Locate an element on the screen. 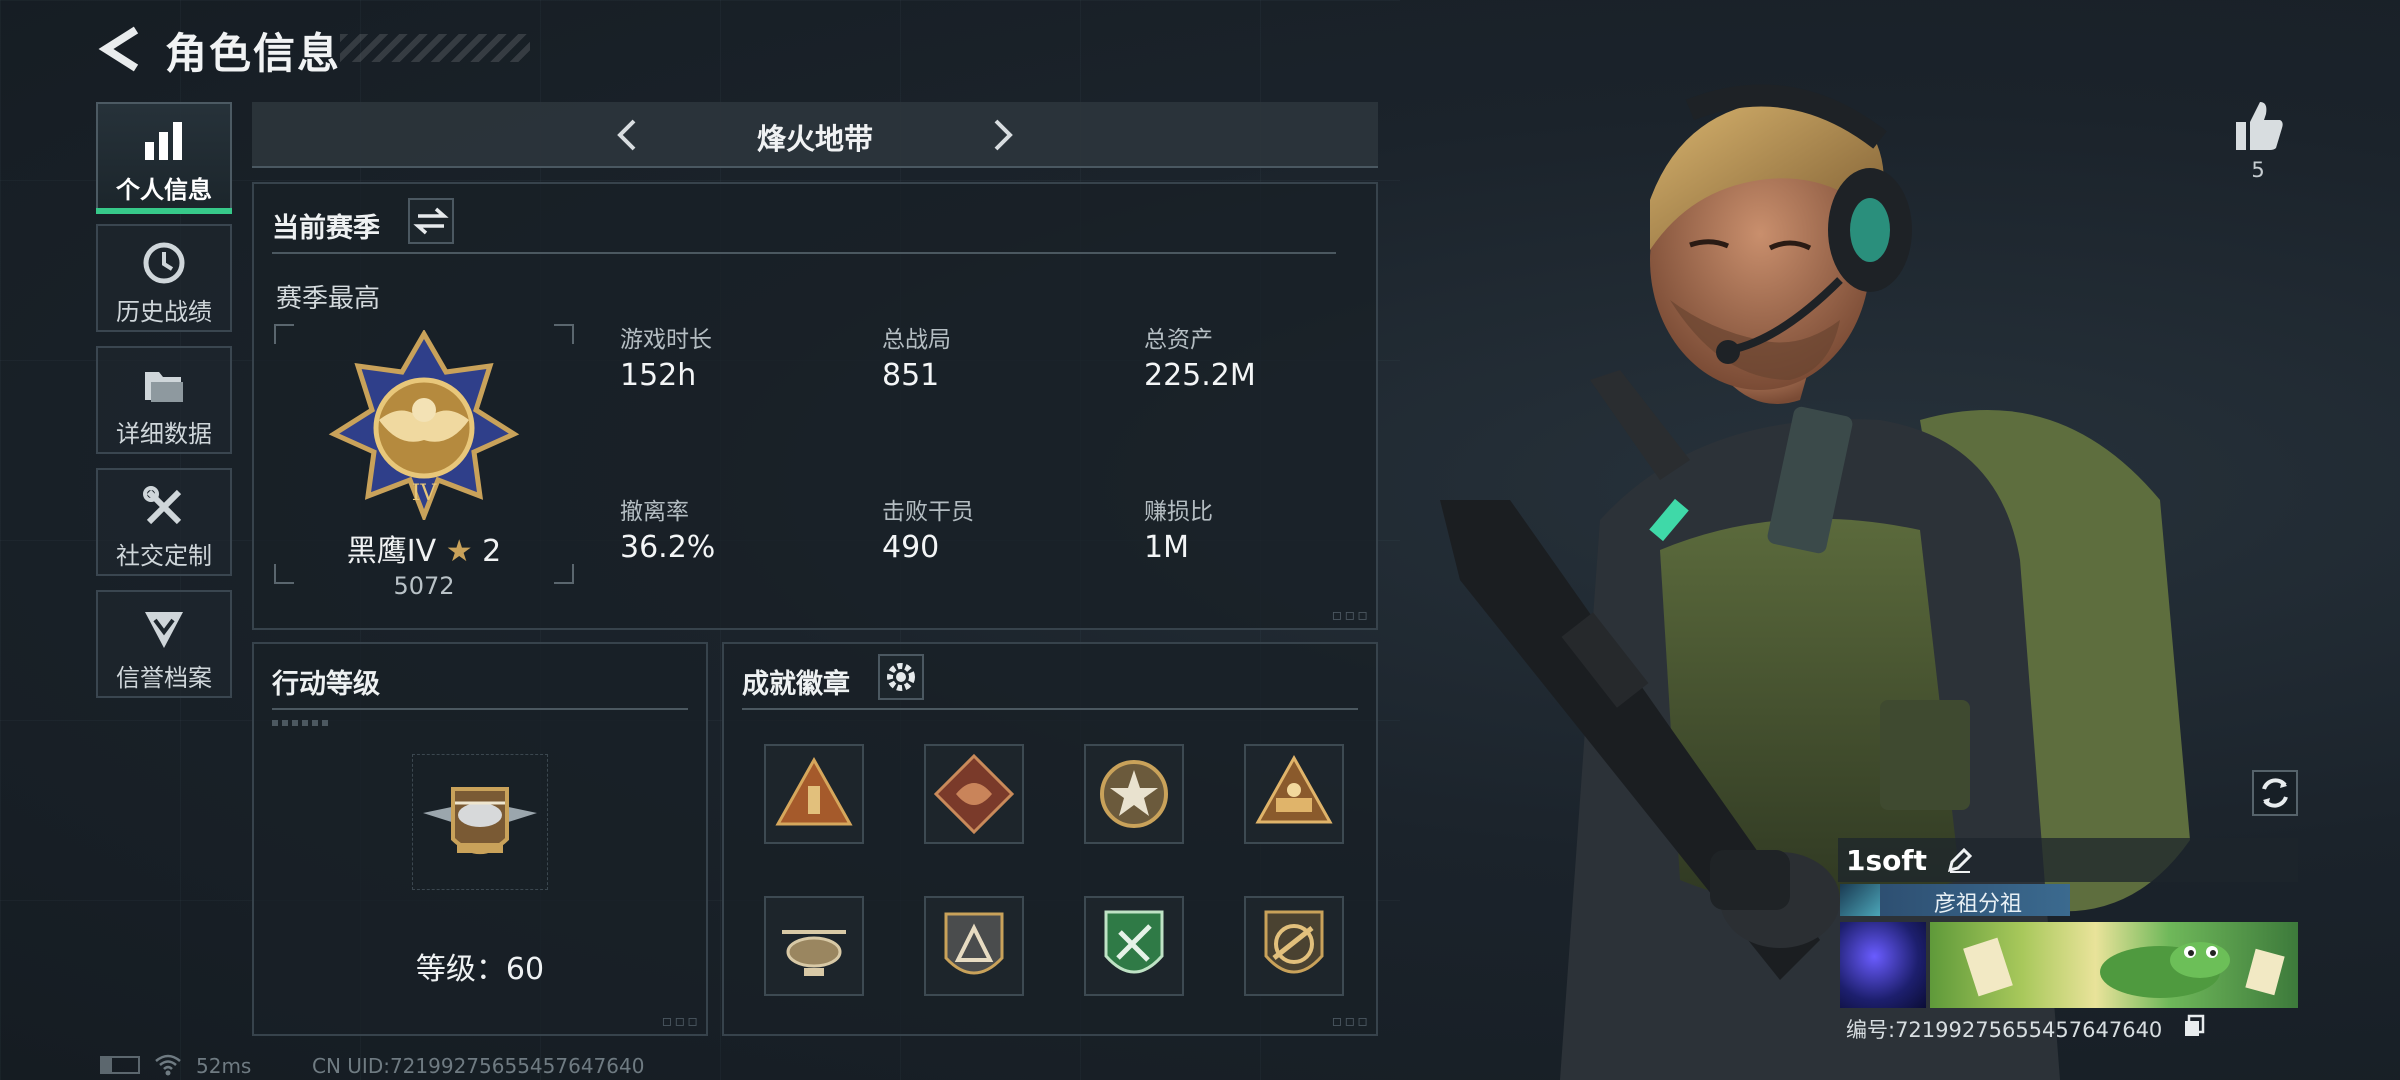 The height and width of the screenshot is (1080, 2400). folder-icon is located at coordinates (164, 387).